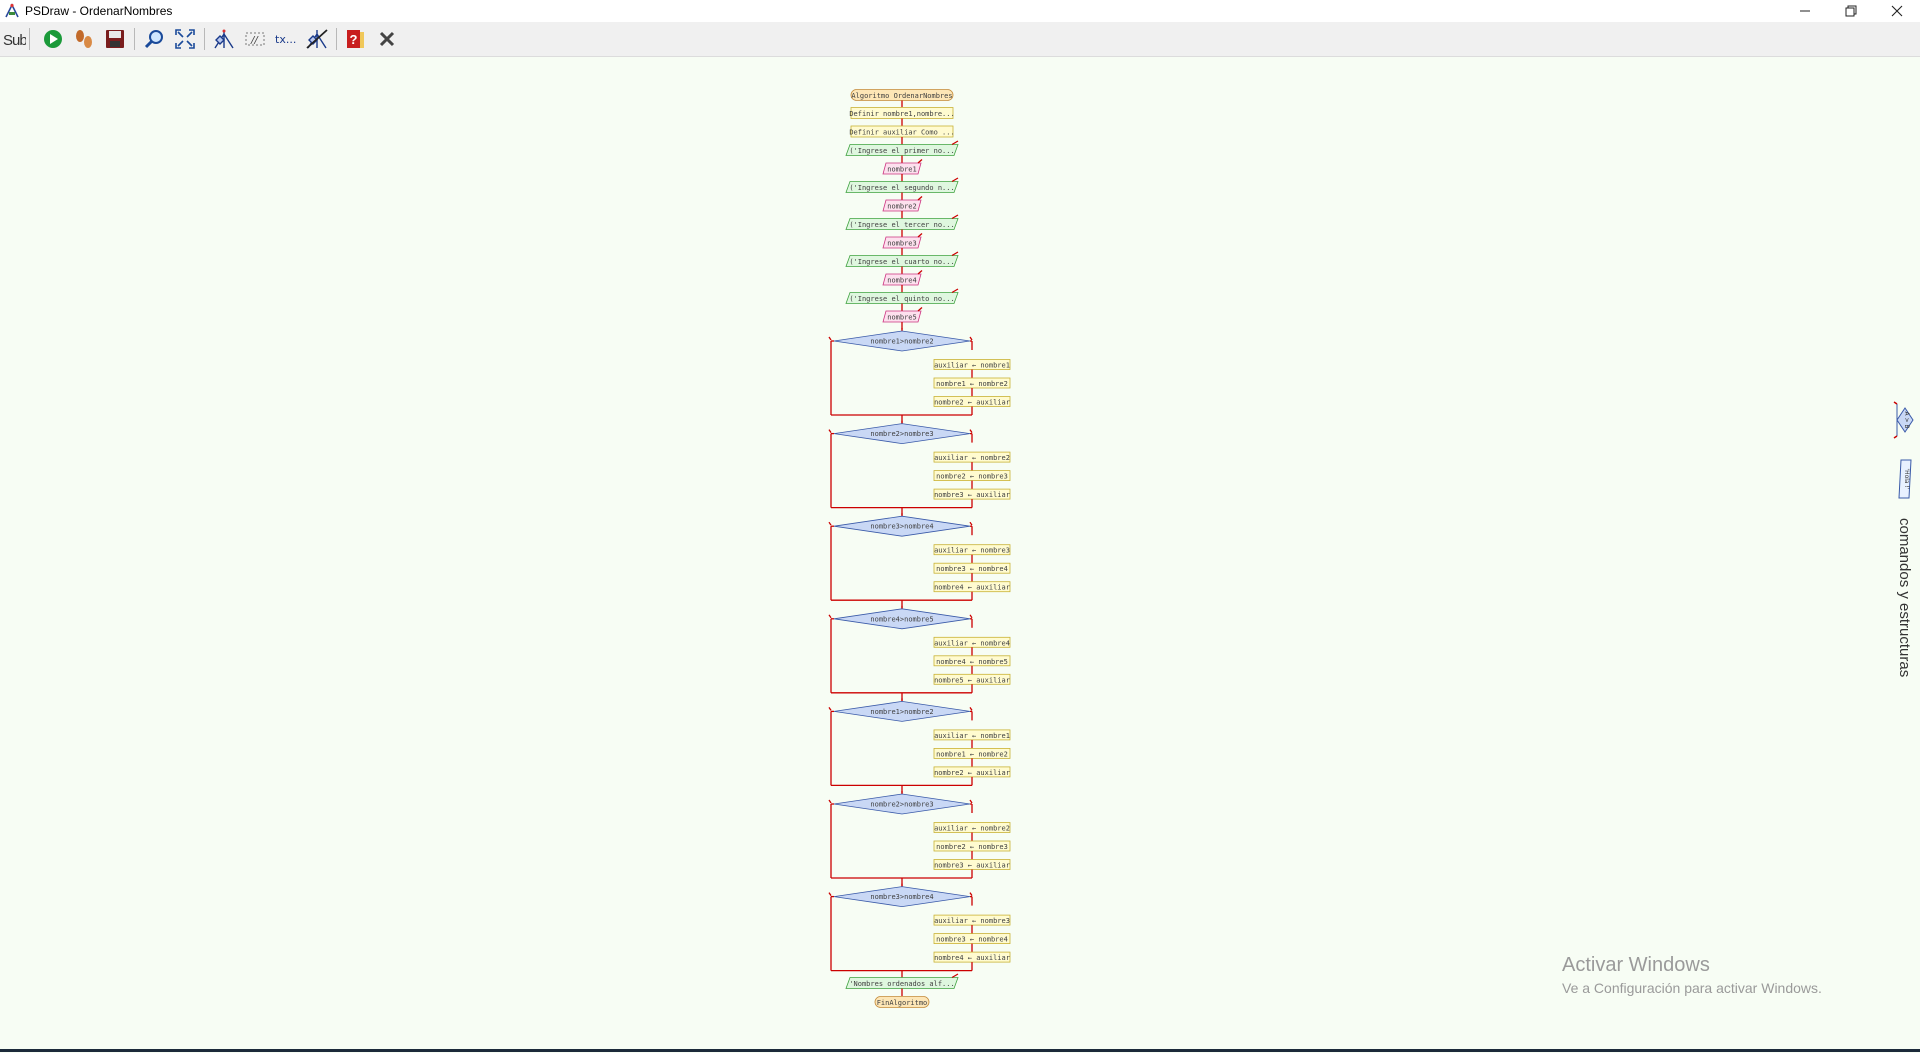  What do you see at coordinates (972, 754) in the screenshot?
I see `assignment-label: nombre1 ← nombre2` at bounding box center [972, 754].